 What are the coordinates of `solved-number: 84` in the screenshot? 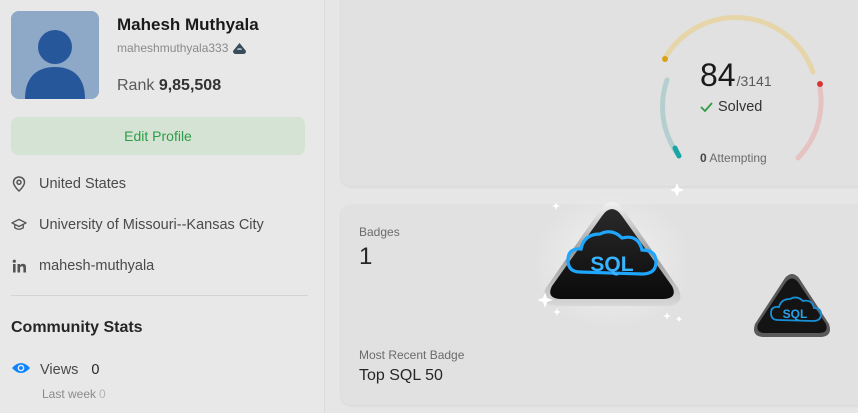 It's located at (718, 75).